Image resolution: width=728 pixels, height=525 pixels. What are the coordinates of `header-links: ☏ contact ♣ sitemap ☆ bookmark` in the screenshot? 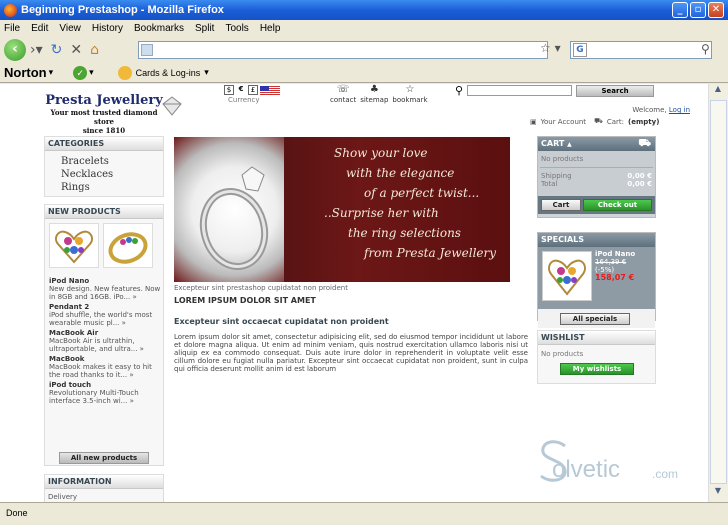 It's located at (379, 94).